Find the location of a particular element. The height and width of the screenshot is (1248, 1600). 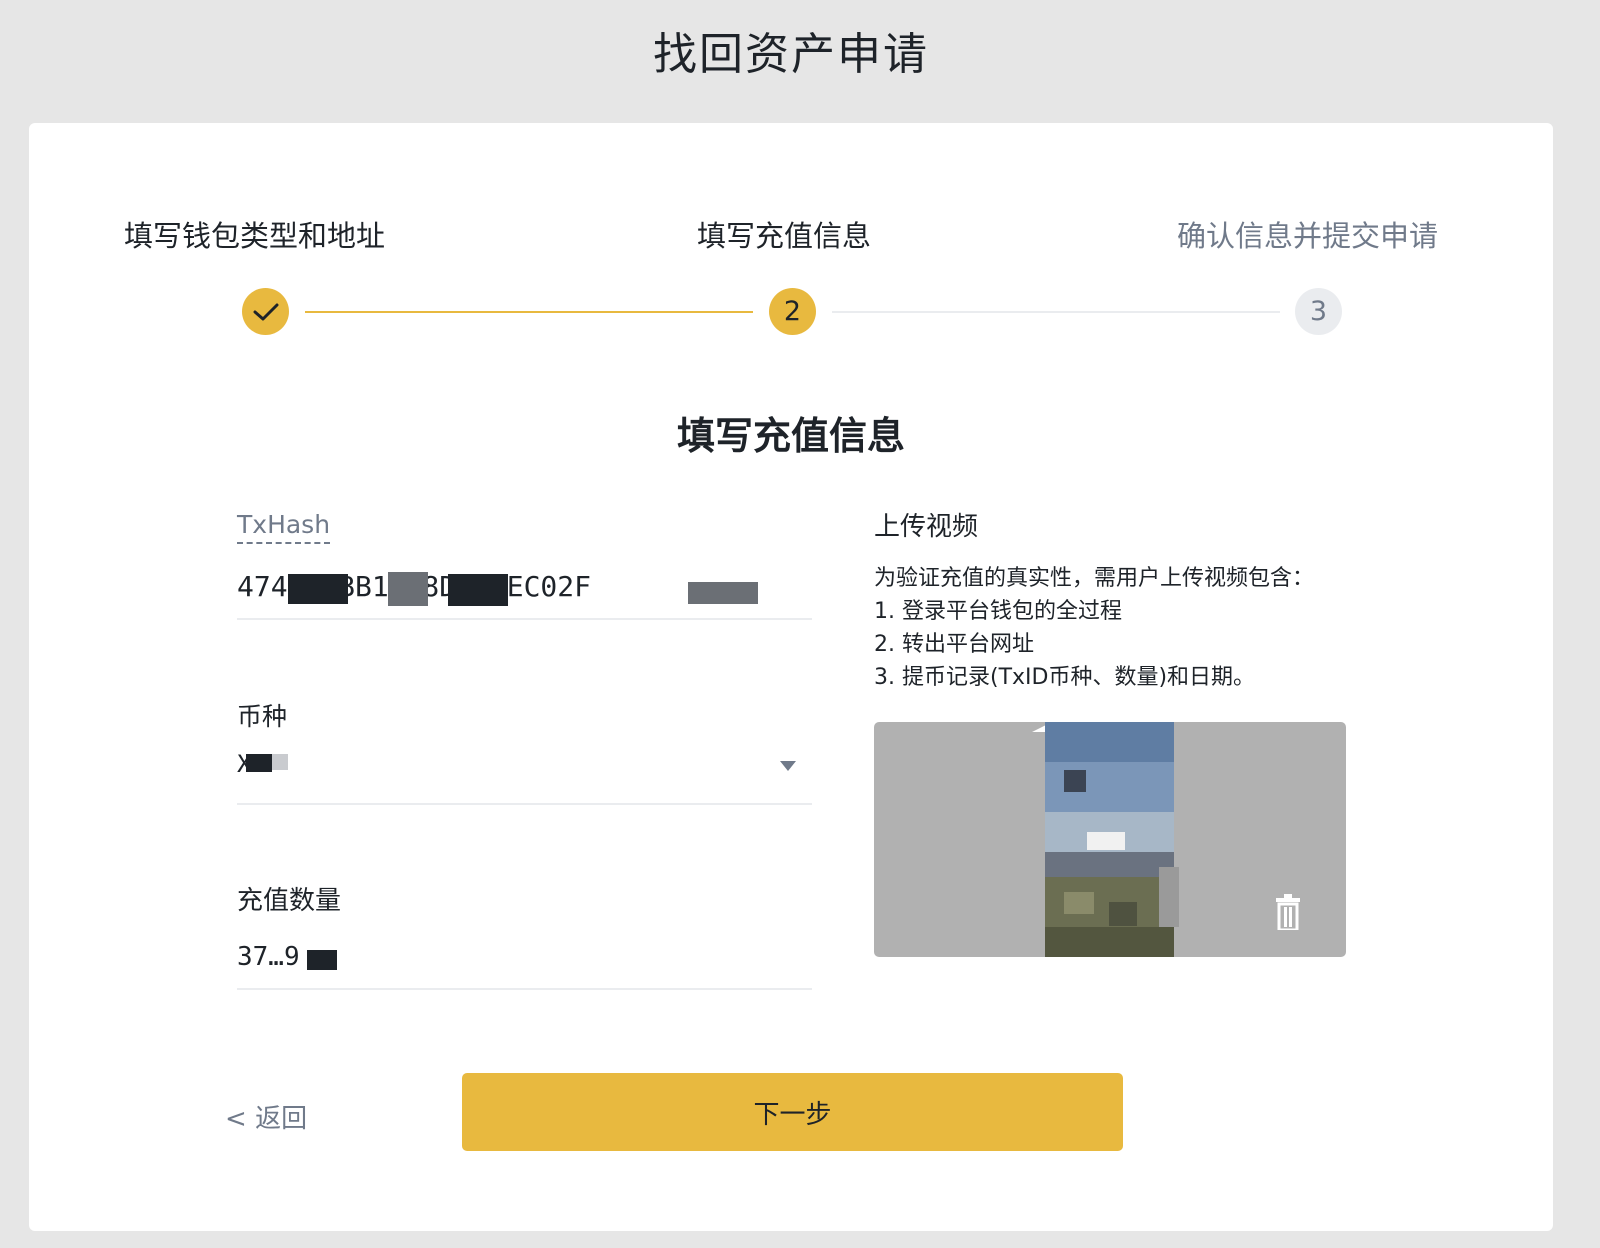

page-title: 找回资产申请 is located at coordinates (791, 54).